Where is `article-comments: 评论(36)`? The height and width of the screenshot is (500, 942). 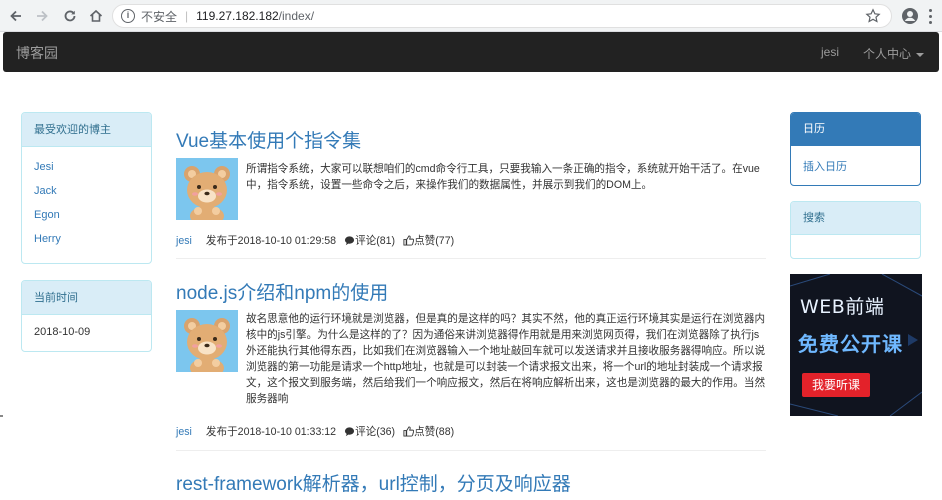 article-comments: 评论(36) is located at coordinates (369, 431).